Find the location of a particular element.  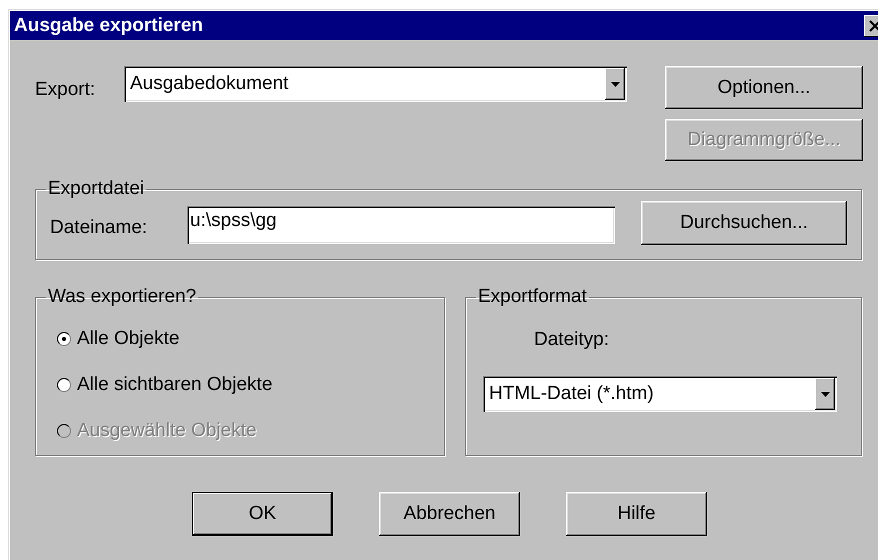

dialog-button: Hilfe is located at coordinates (636, 514).